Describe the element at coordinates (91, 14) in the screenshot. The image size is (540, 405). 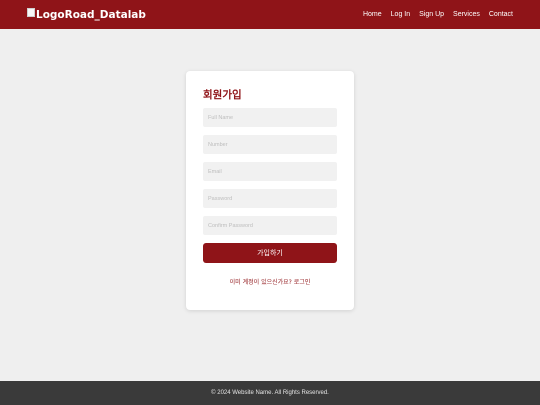
I see `logo-text: LogoRoad_Datalab` at that location.